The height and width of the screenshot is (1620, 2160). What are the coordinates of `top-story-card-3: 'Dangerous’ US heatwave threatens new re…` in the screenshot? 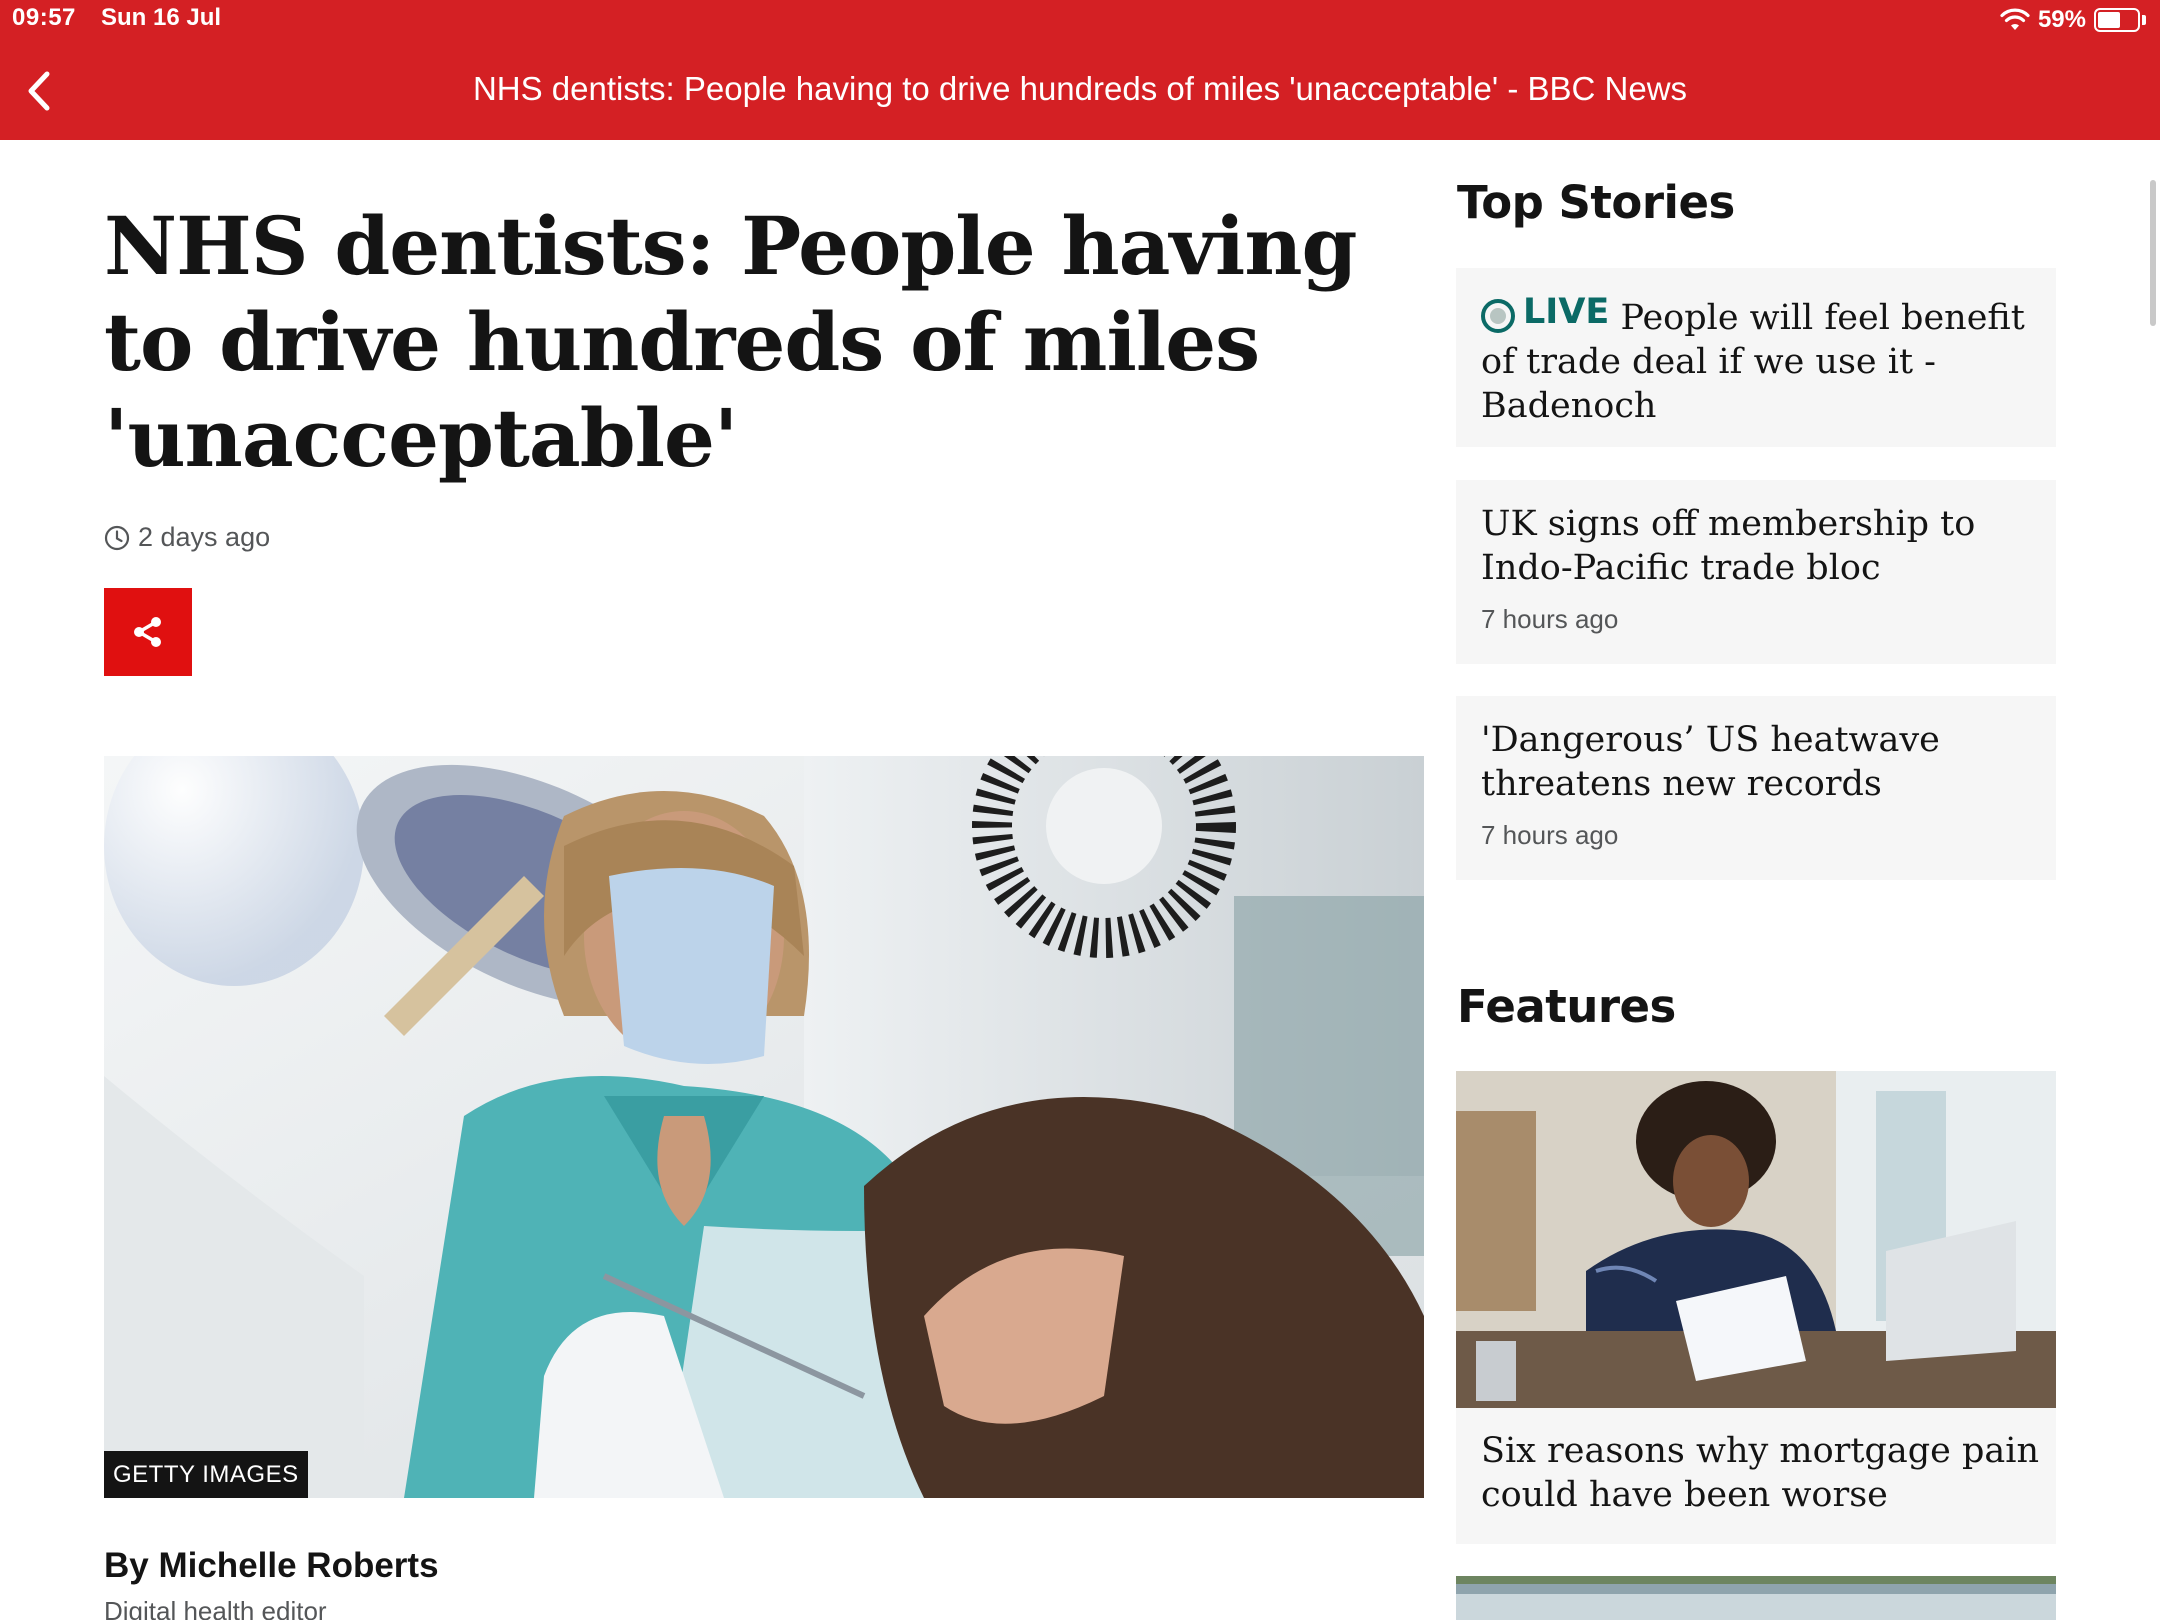 It's located at (1756, 788).